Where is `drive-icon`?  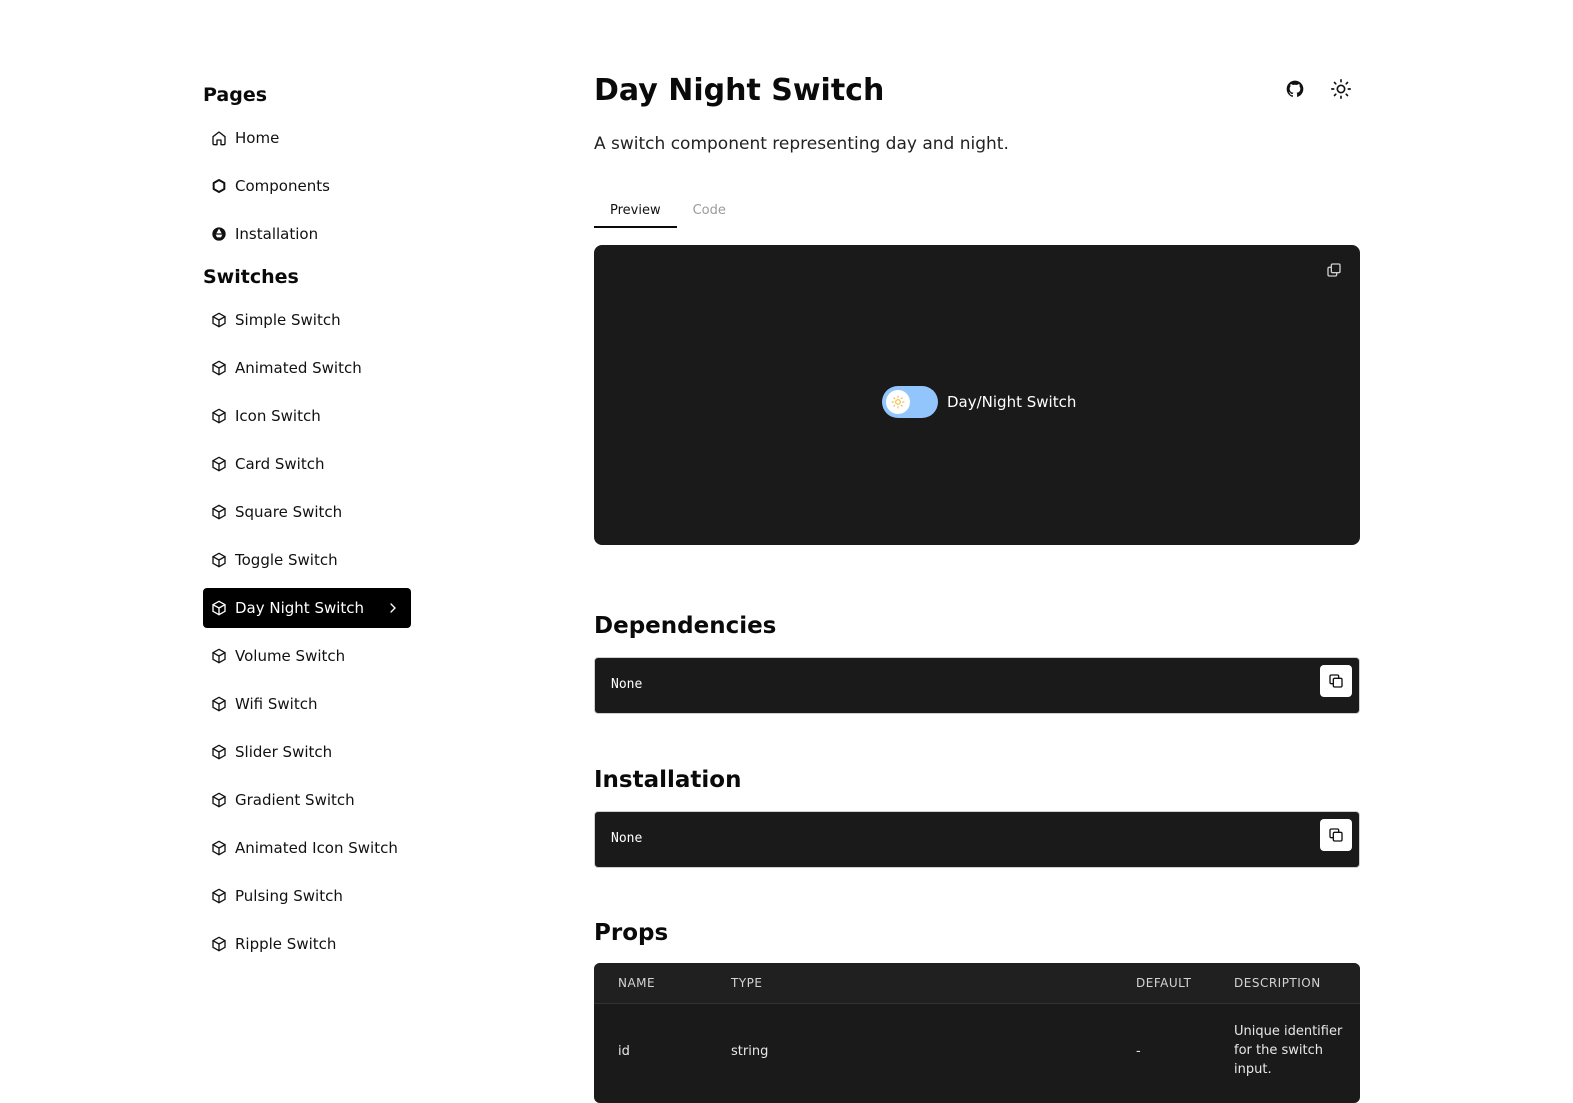
drive-icon is located at coordinates (219, 234).